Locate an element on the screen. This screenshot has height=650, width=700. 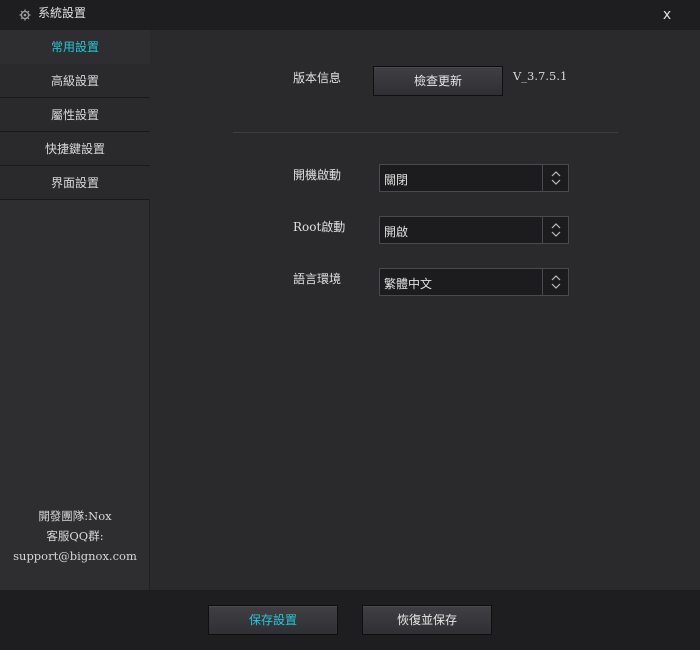
sidebar-item-interface: 界面設置 is located at coordinates (75, 183).